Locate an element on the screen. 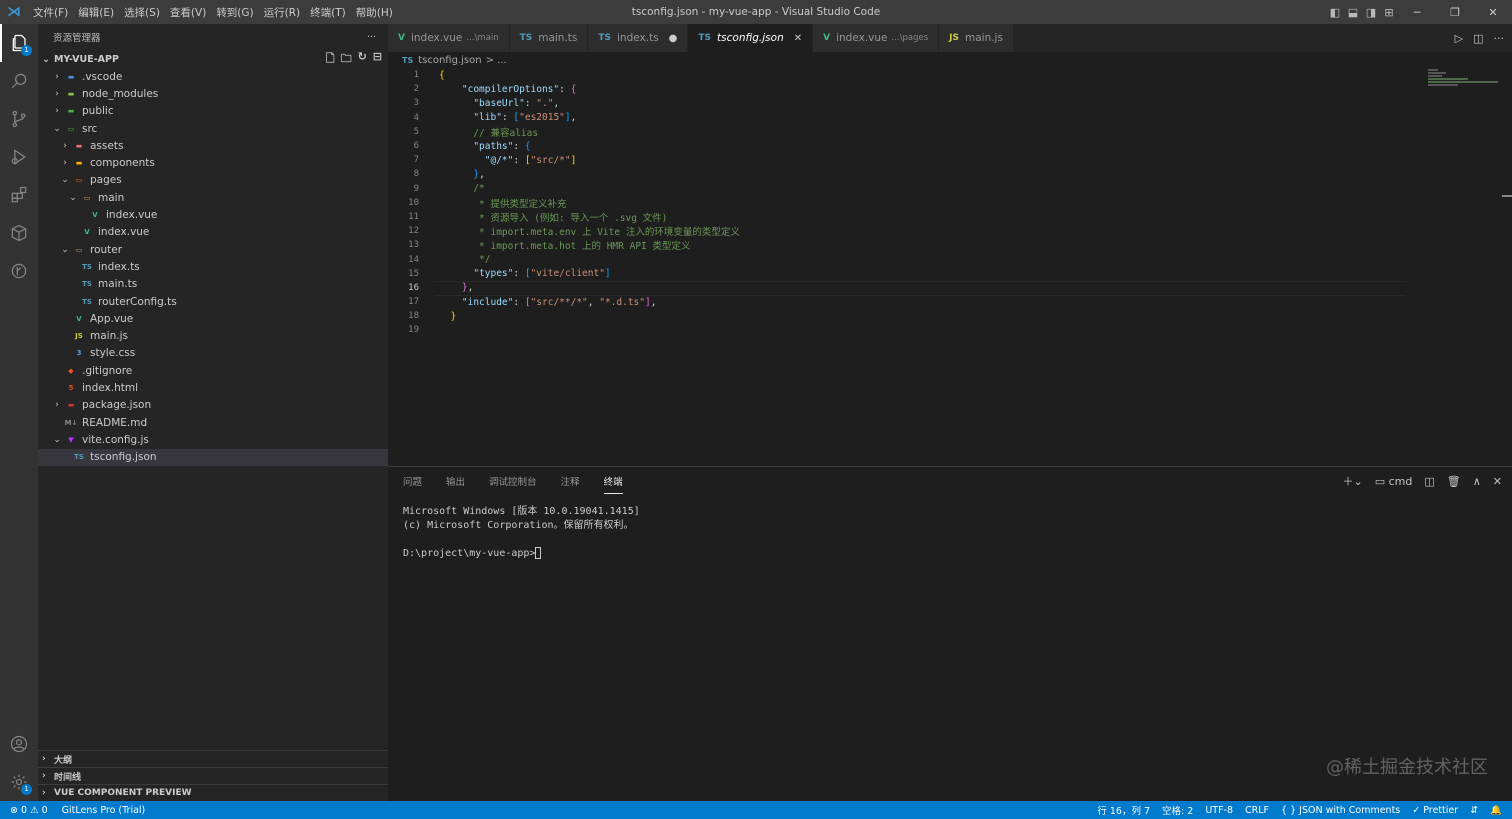 The height and width of the screenshot is (819, 1512). language-mode: { } JSON with Comments is located at coordinates (1340, 810).